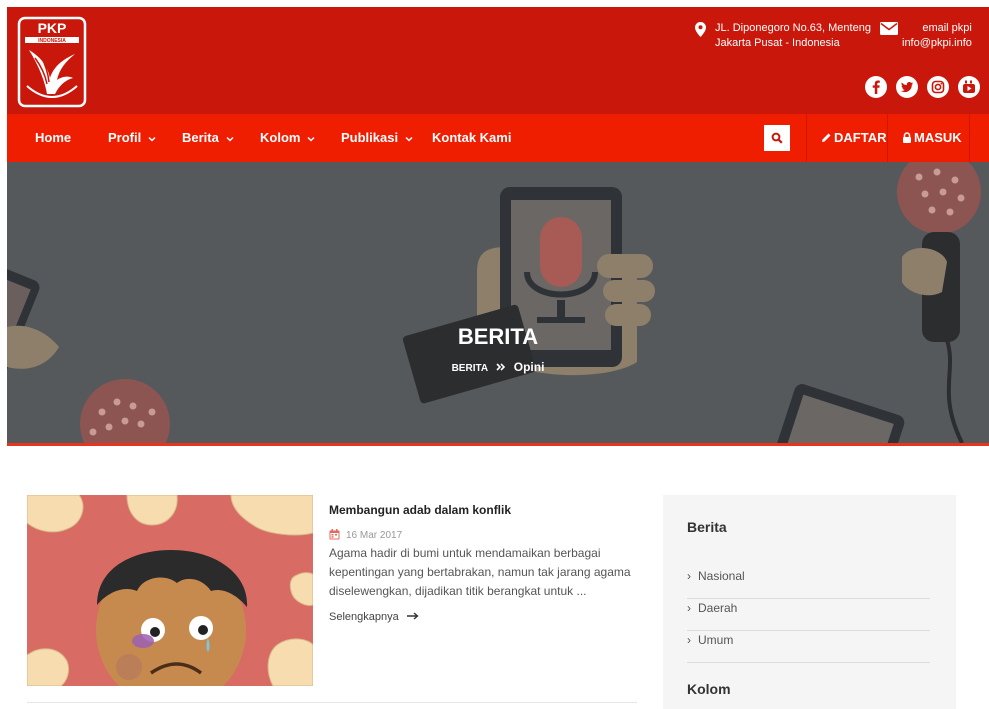 The image size is (989, 709). What do you see at coordinates (470, 368) in the screenshot?
I see `breadcrumb-item: BERITA` at bounding box center [470, 368].